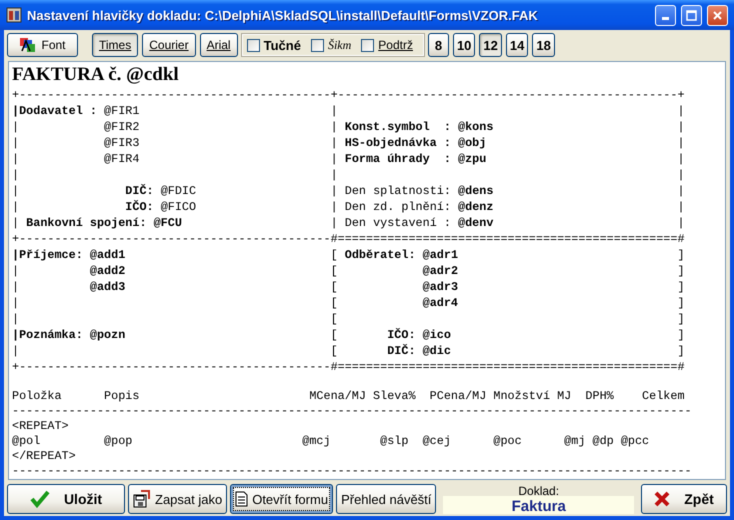 This screenshot has height=520, width=734. What do you see at coordinates (539, 506) in the screenshot?
I see `document-type: Faktura` at bounding box center [539, 506].